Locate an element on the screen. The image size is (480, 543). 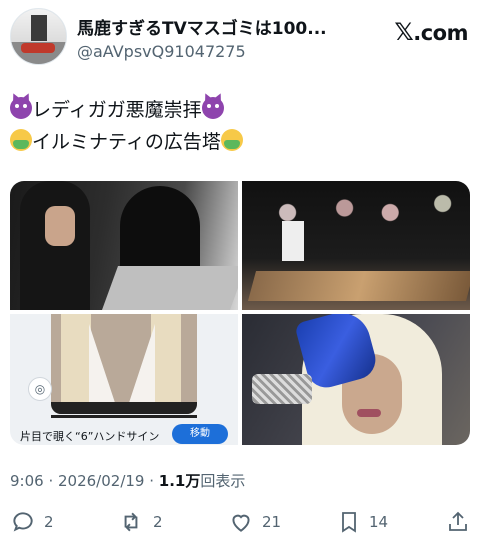
post-meta: 9:06 · 2026/02/19 · 1.1万回表示 is located at coordinates (127, 480).